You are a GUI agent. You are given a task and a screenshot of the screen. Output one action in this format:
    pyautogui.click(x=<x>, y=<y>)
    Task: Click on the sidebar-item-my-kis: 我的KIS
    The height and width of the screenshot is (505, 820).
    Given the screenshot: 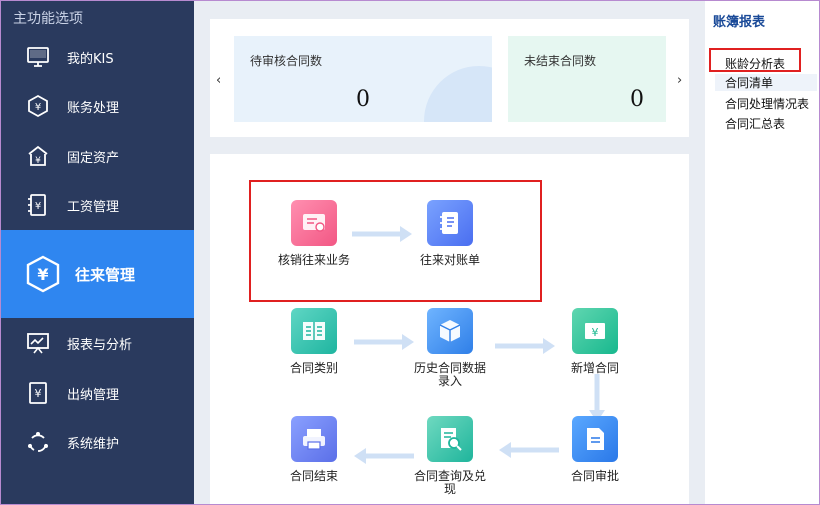 What is the action you would take?
    pyautogui.click(x=97, y=57)
    